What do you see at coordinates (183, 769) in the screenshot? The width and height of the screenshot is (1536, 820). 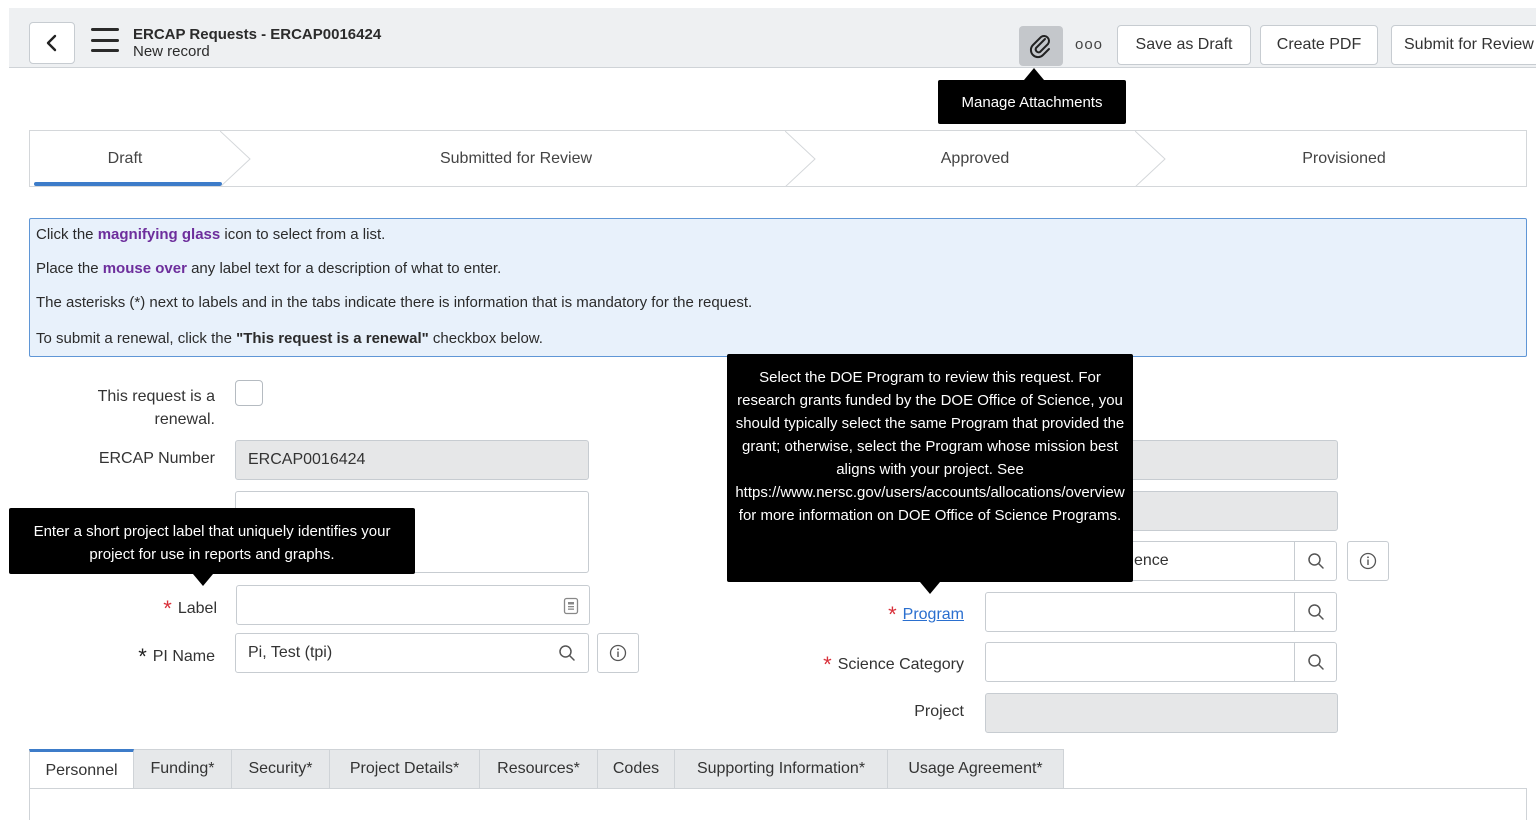 I see `tab-funding: Funding*` at bounding box center [183, 769].